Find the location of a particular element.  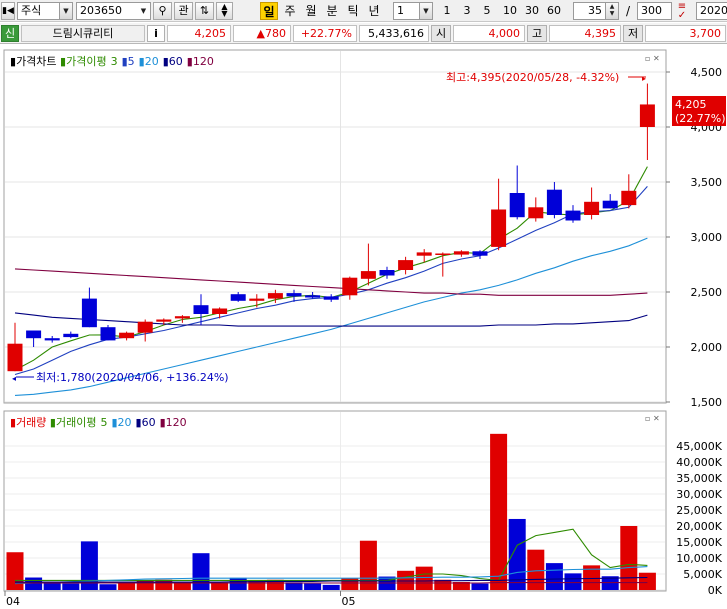

period-month-label: 월 is located at coordinates (311, 11).